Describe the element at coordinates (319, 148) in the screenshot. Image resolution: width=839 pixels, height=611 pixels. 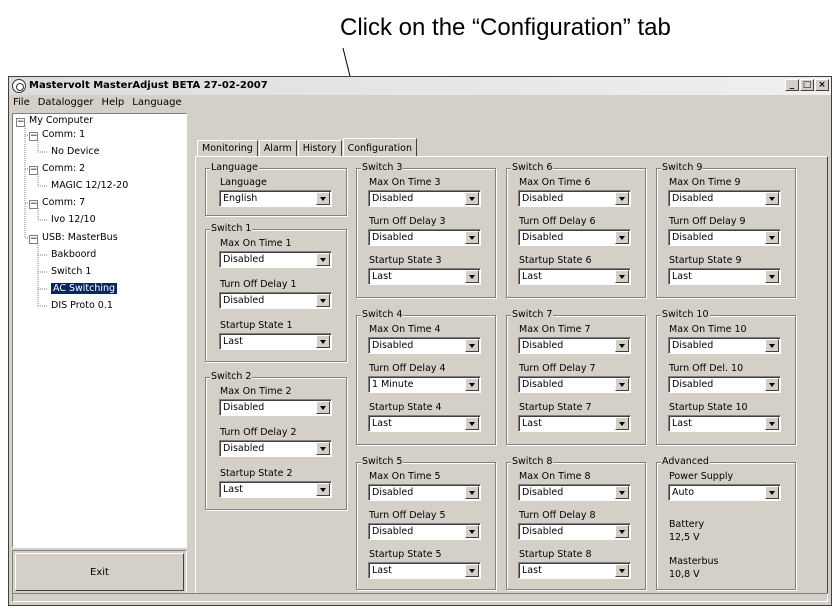
I see `tab-history: History` at that location.